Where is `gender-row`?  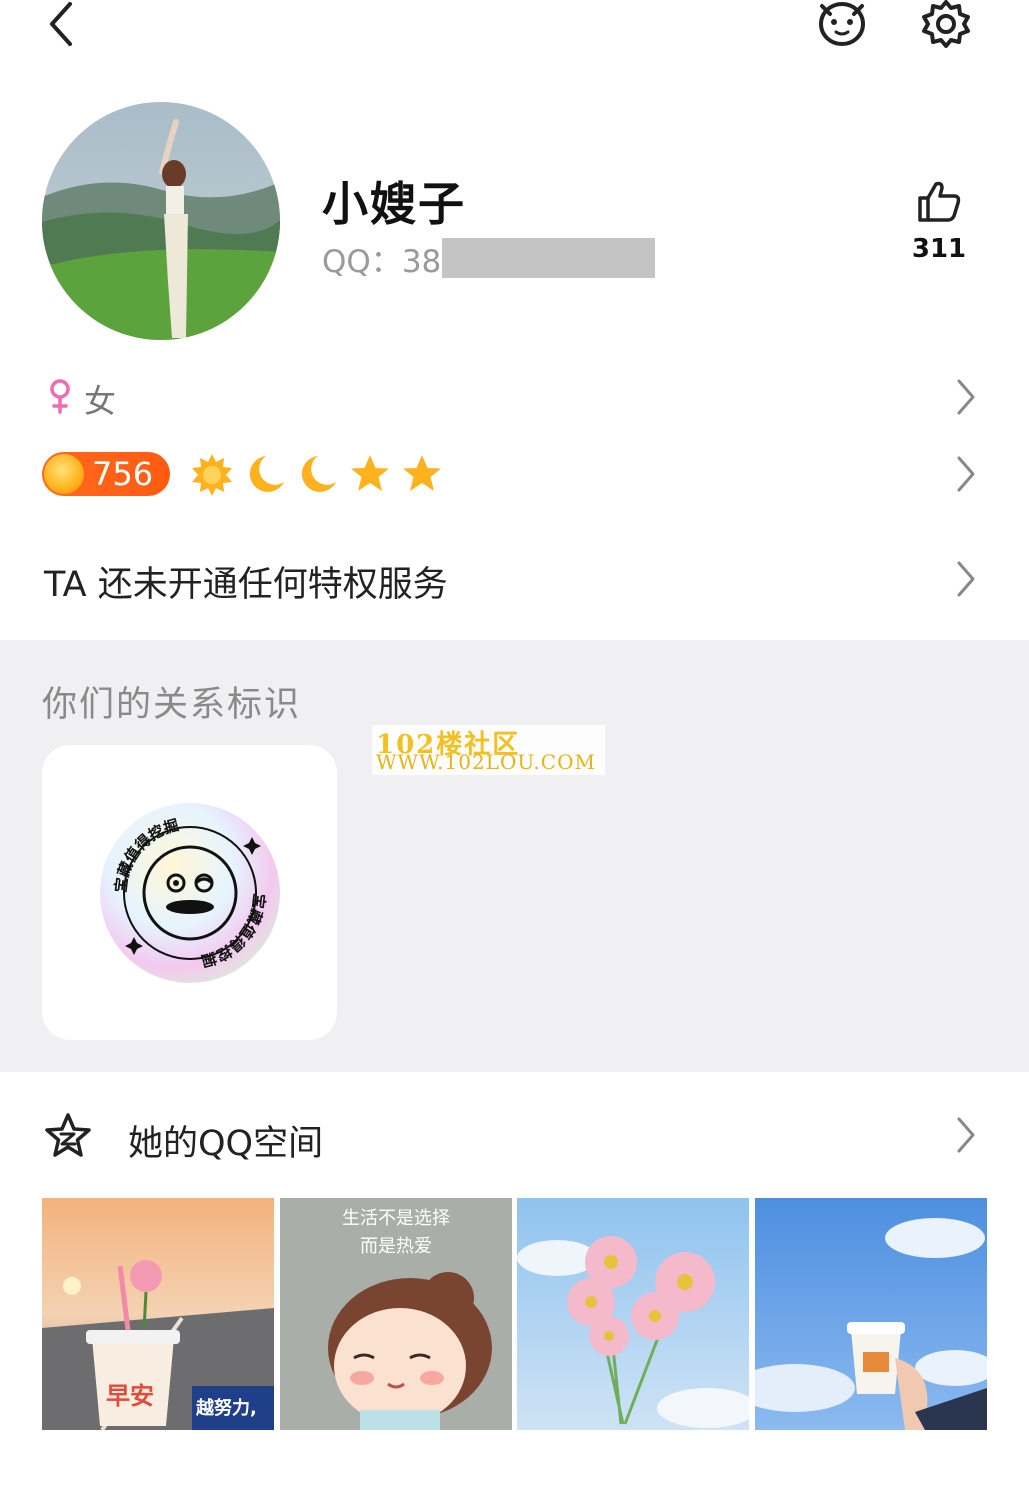
gender-row is located at coordinates (514, 398).